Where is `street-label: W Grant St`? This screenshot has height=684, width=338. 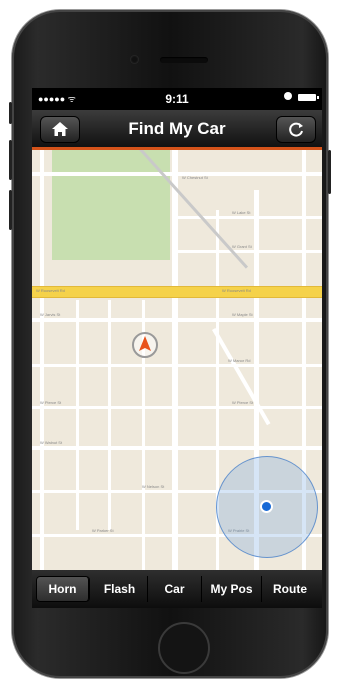 street-label: W Grant St is located at coordinates (242, 246).